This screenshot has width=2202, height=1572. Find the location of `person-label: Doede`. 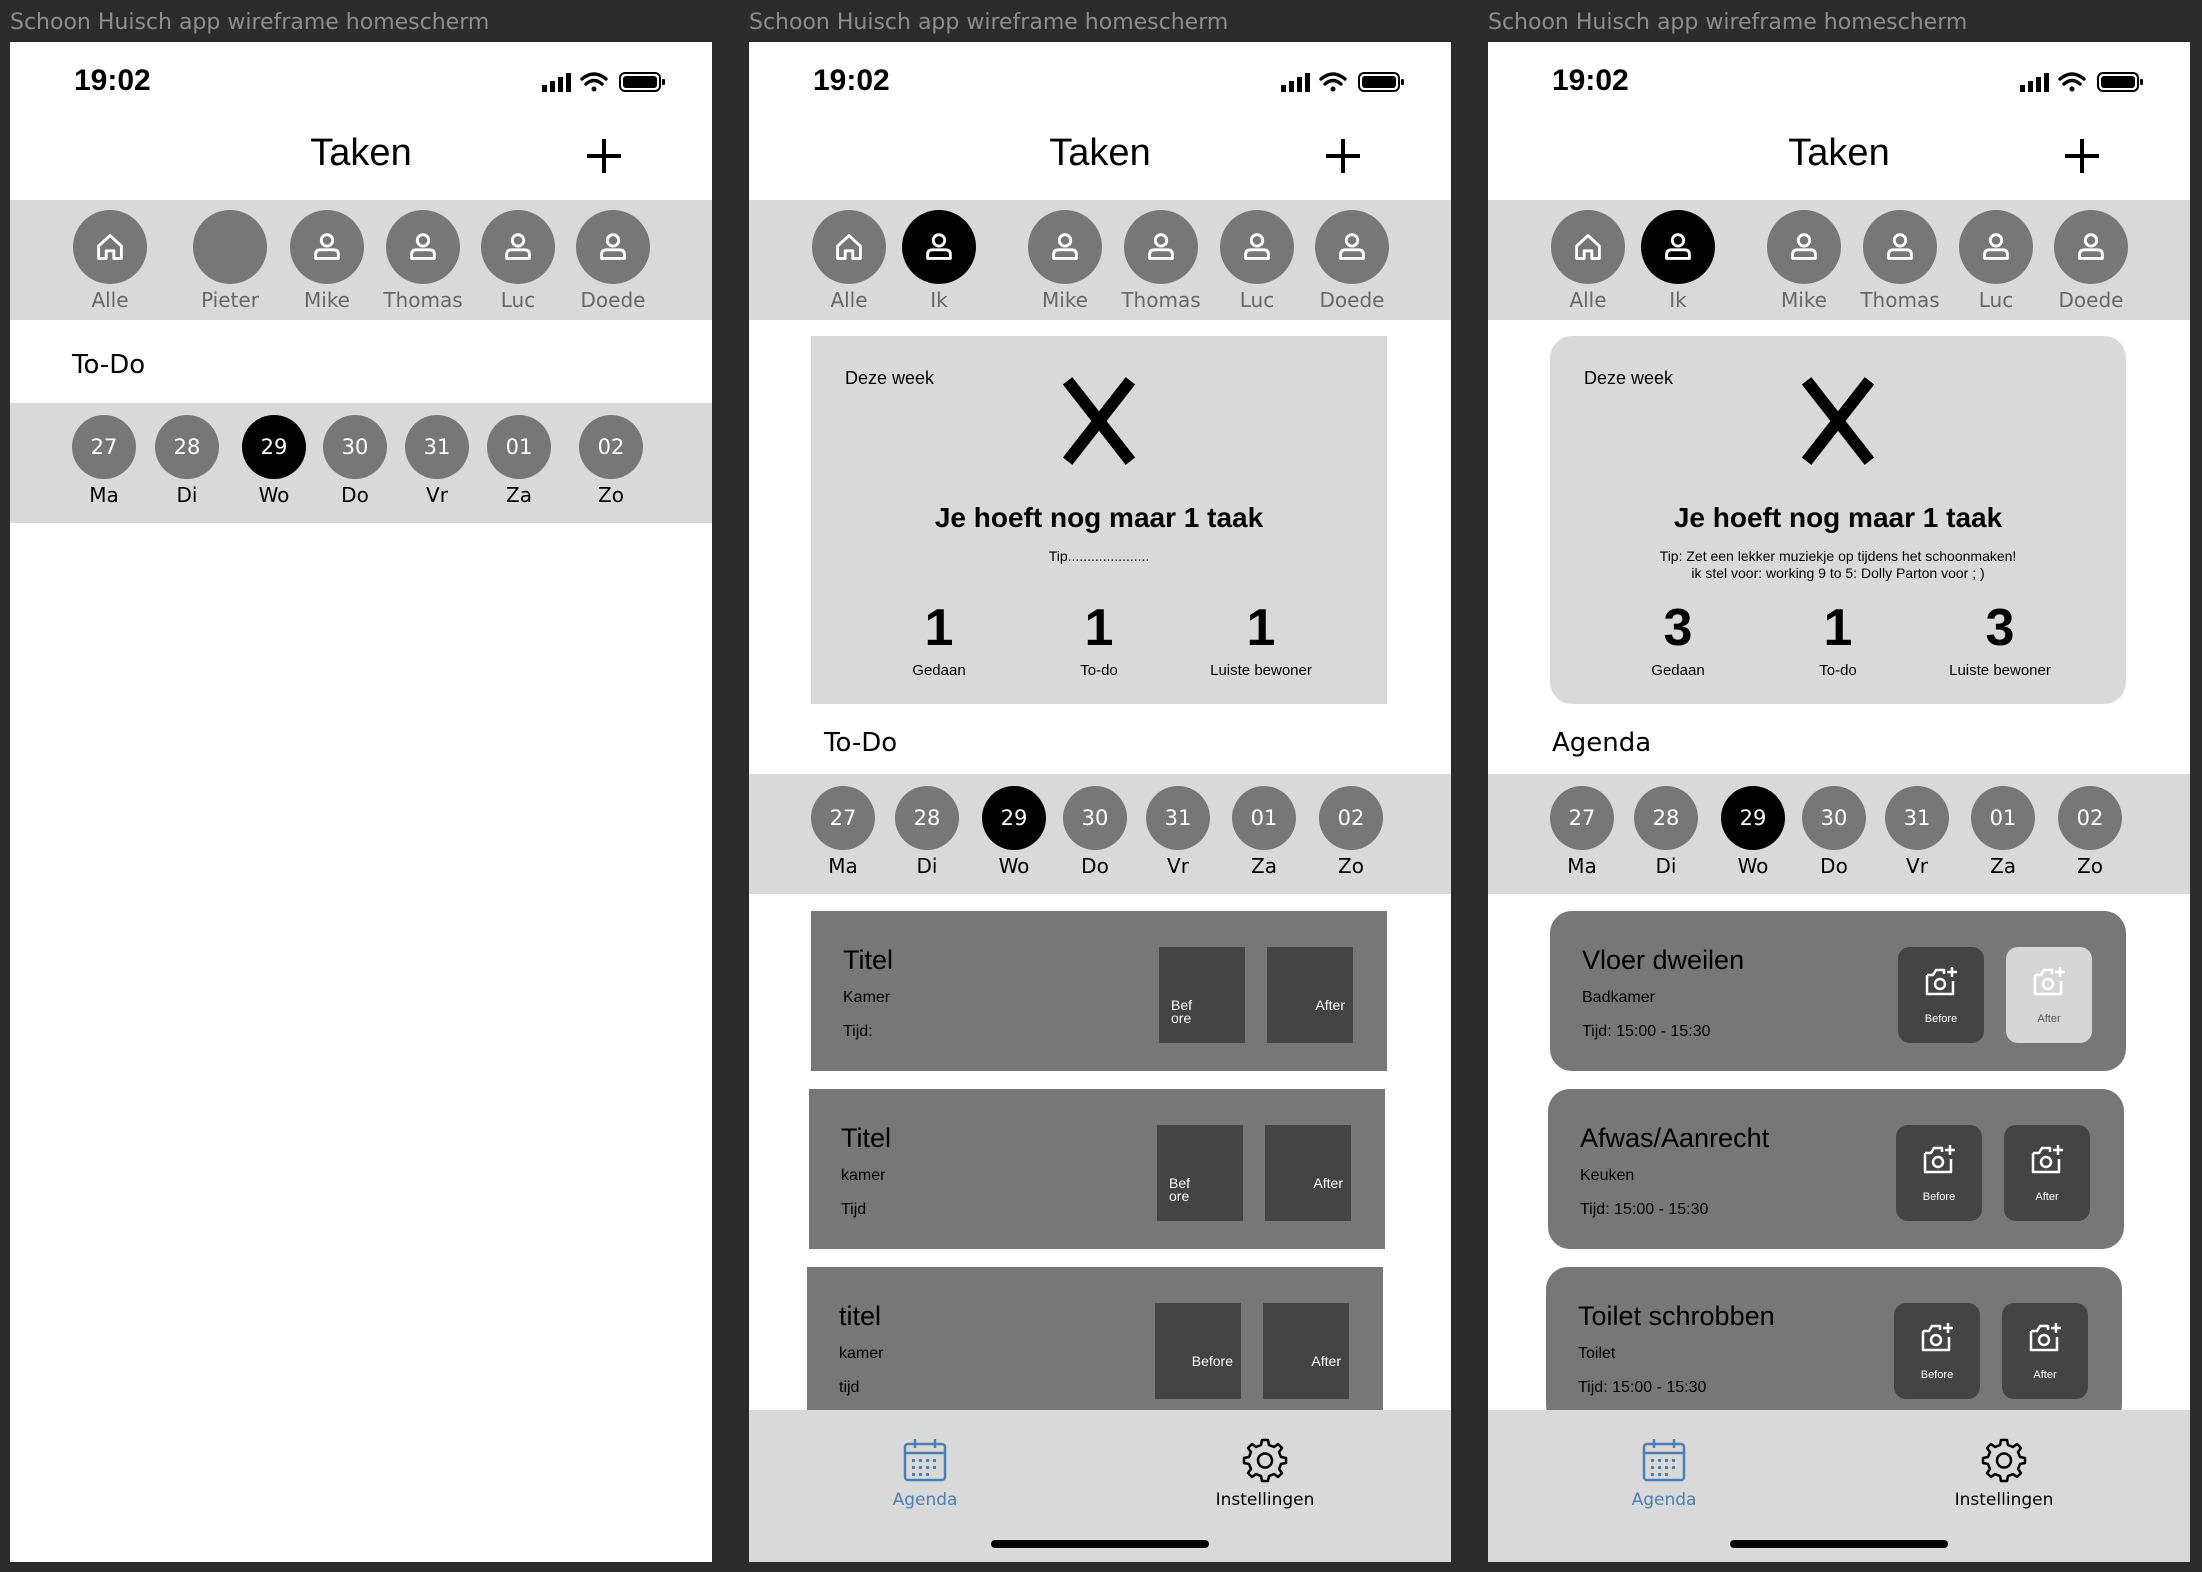

person-label: Doede is located at coordinates (1352, 300).